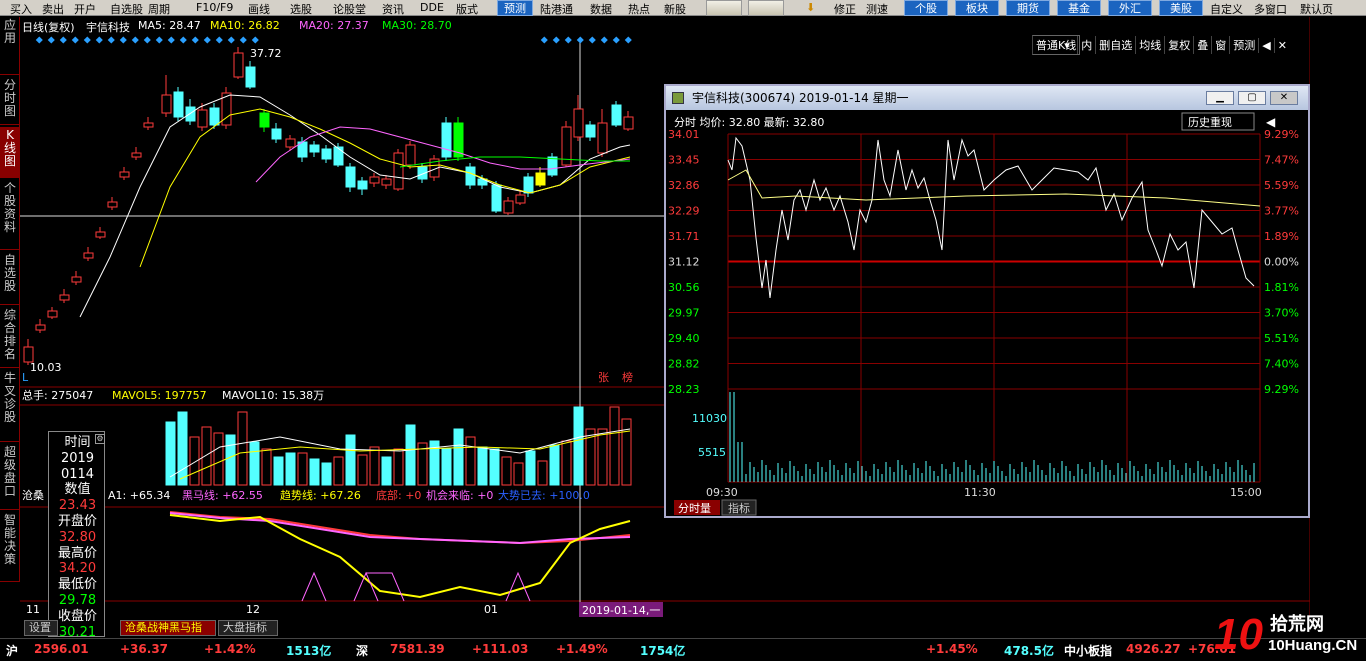 The image size is (1366, 661). Describe the element at coordinates (1029, 651) in the screenshot. I see `status-cy-amt: 478.5亿` at that location.